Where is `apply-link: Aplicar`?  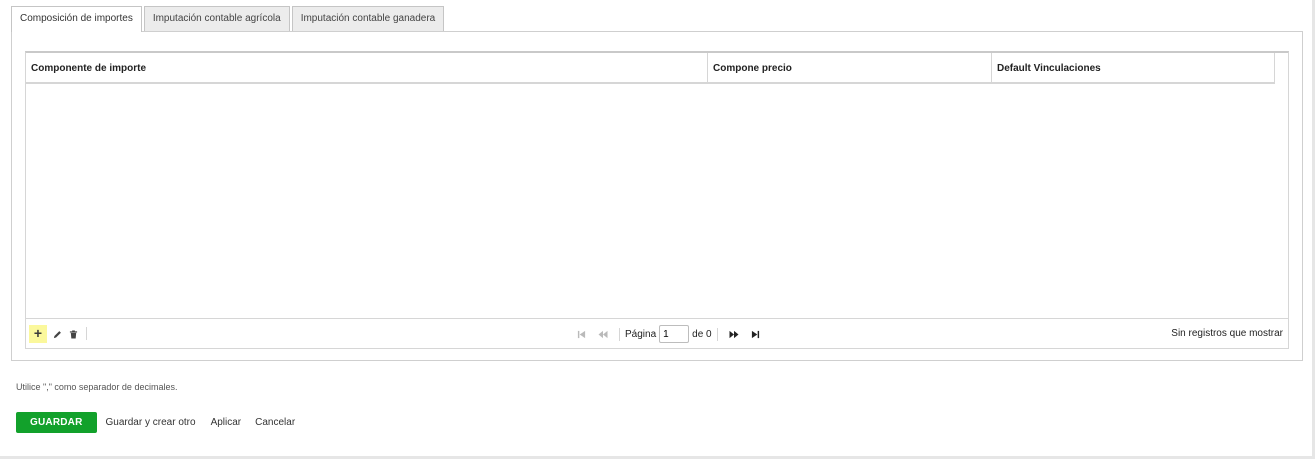 apply-link: Aplicar is located at coordinates (226, 422).